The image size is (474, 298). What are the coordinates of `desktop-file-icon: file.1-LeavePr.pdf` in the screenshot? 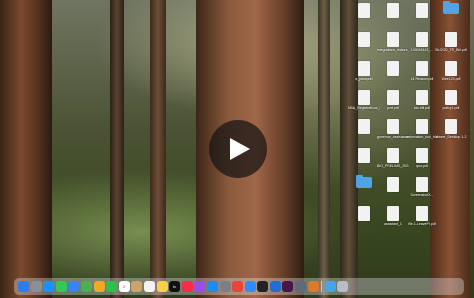 It's located at (422, 216).